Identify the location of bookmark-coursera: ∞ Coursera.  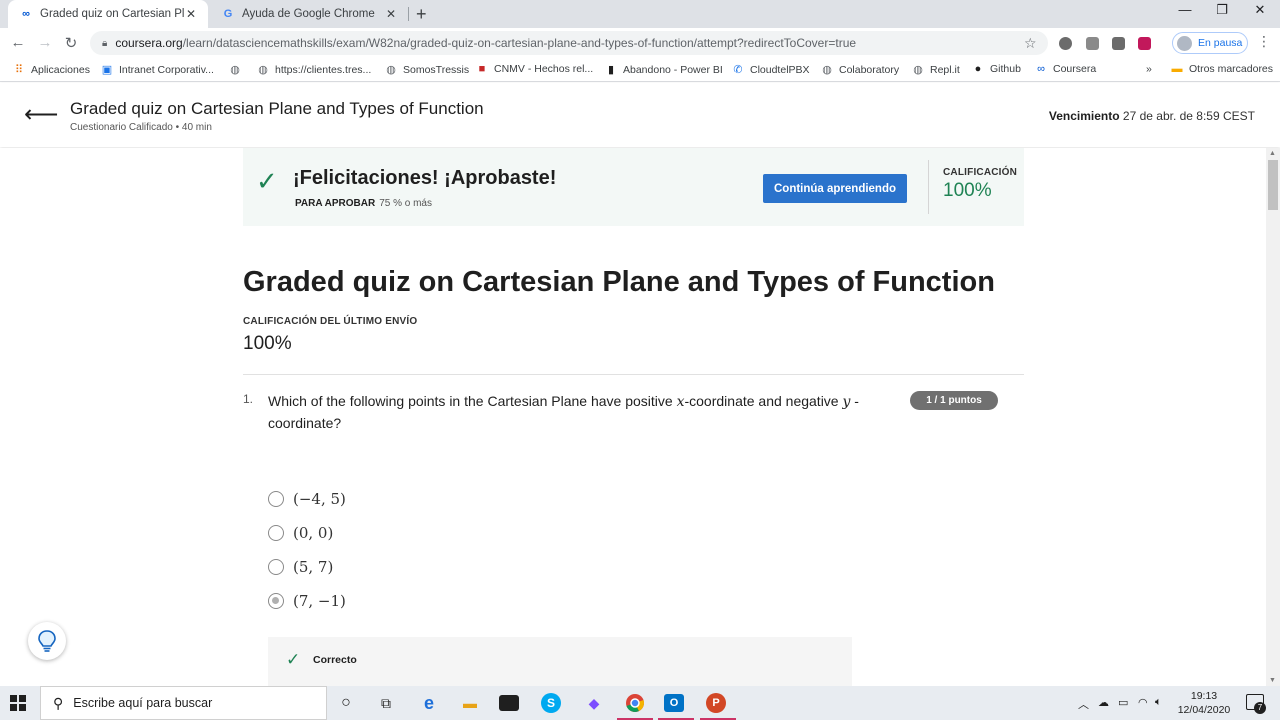
(1065, 69).